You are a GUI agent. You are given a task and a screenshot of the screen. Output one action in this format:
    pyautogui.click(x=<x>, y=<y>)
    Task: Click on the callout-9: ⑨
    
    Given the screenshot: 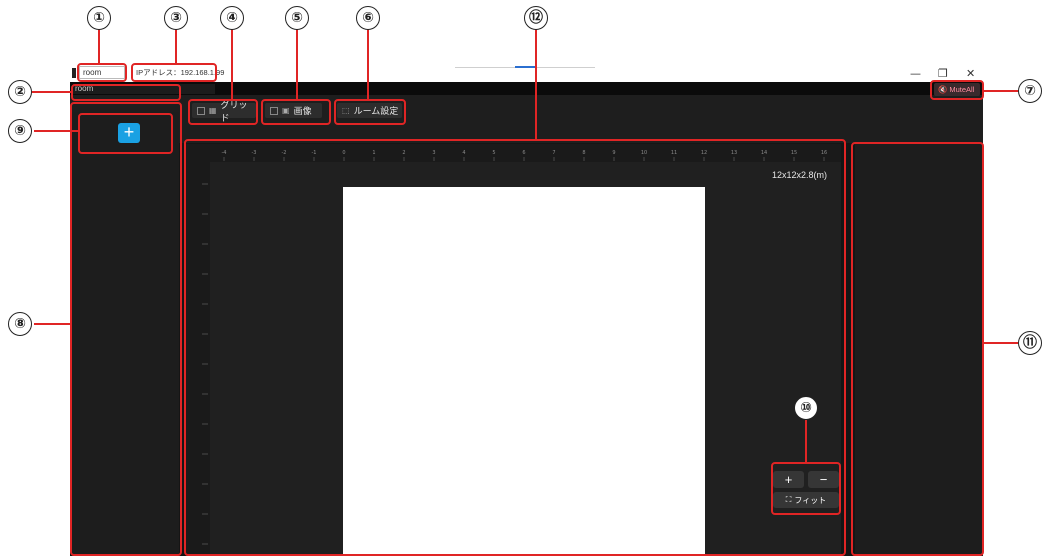 What is the action you would take?
    pyautogui.click(x=20, y=131)
    